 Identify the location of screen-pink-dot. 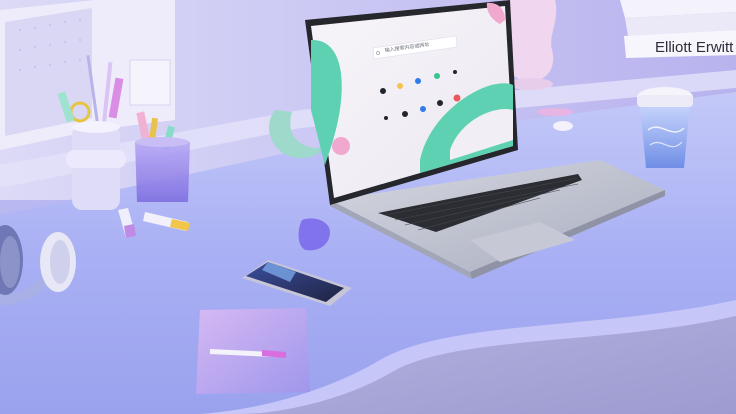
(341, 146).